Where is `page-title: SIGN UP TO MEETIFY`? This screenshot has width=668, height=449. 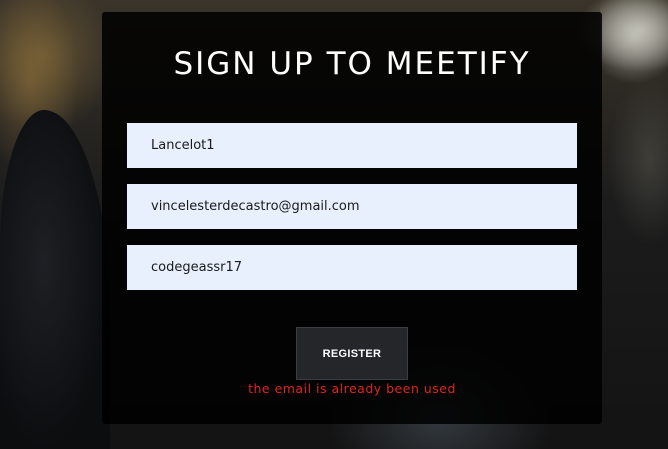
page-title: SIGN UP TO MEETIFY is located at coordinates (352, 64).